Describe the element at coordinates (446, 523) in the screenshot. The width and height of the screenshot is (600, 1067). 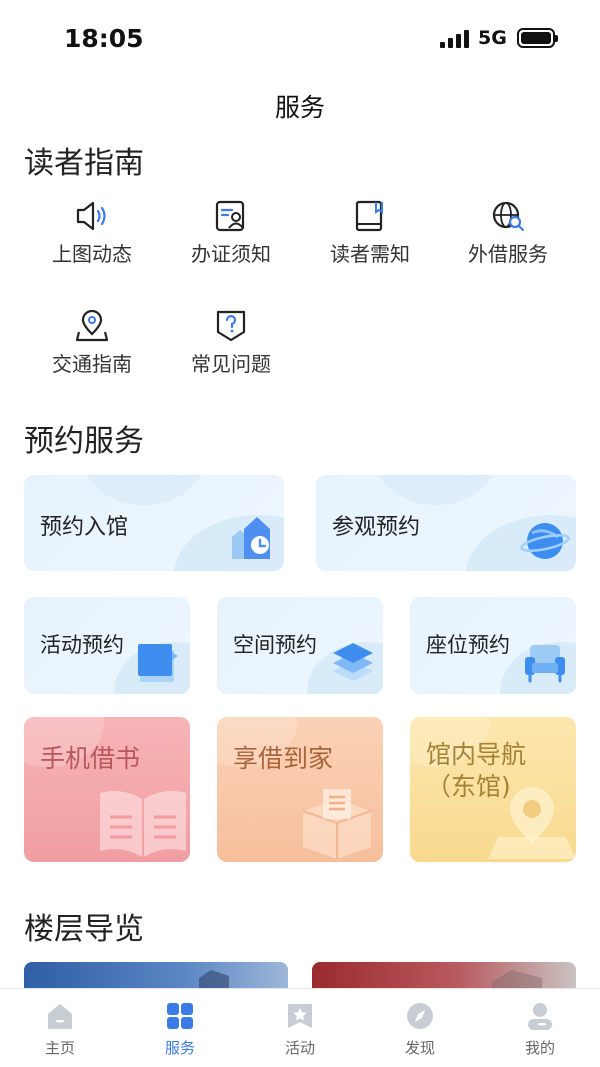
I see `card-tour: 参观预约` at that location.